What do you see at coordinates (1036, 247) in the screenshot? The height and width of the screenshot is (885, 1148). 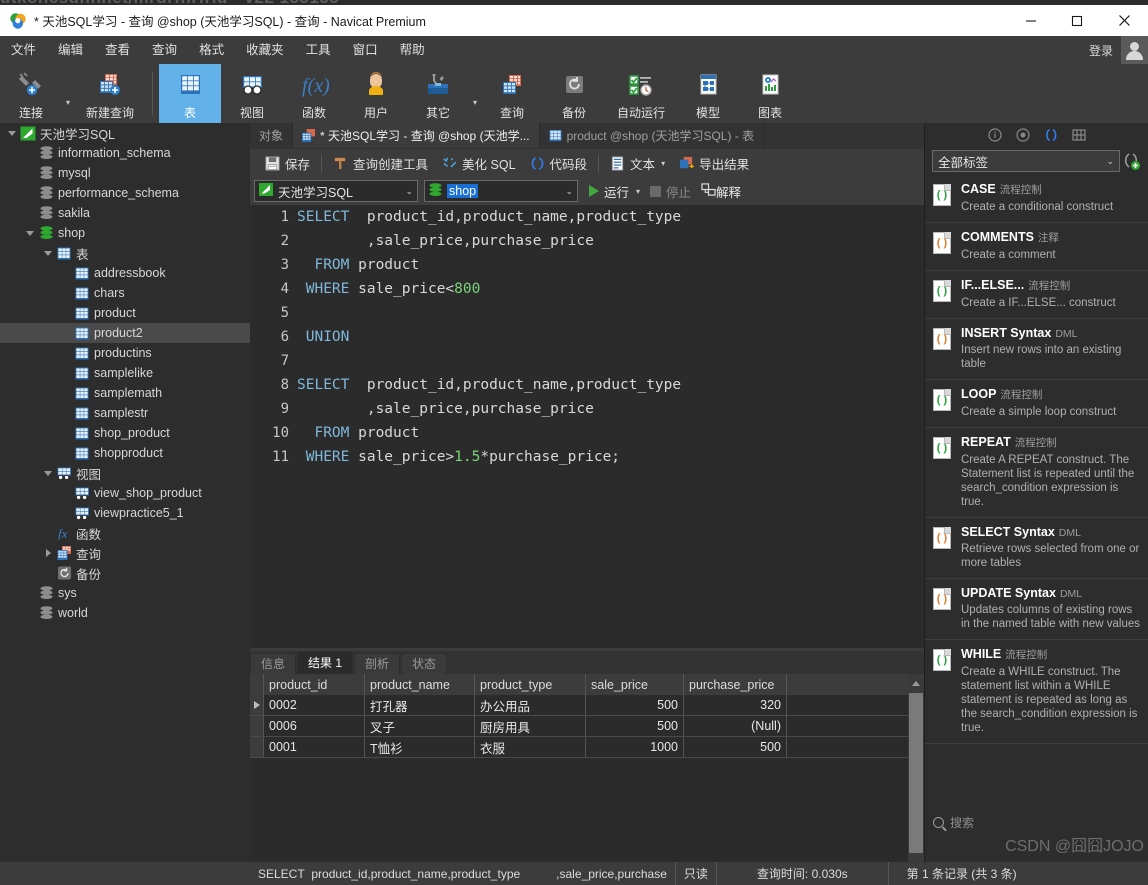 I see `snippet-item: ( ) COMMENTS 注释 Create a comment` at bounding box center [1036, 247].